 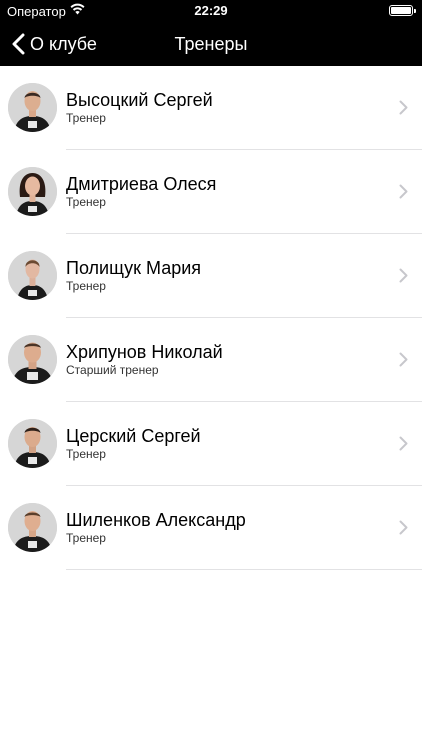 What do you see at coordinates (139, 100) in the screenshot?
I see `trainer-name: Высоцкий Сергей` at bounding box center [139, 100].